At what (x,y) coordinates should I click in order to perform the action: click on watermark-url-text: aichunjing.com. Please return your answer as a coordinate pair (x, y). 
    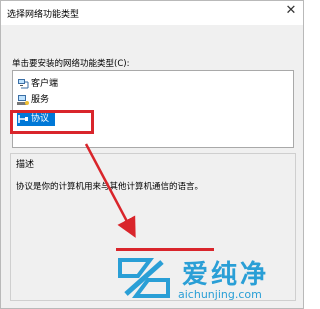
    Looking at the image, I should click on (220, 294).